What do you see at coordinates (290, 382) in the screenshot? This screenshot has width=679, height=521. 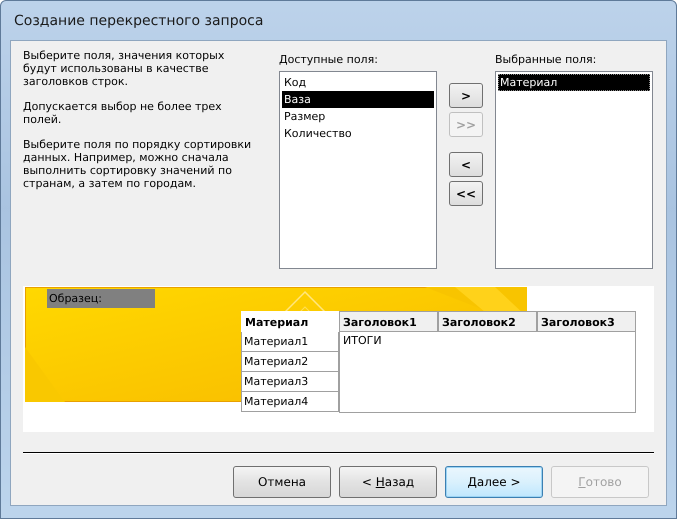 I see `table-cell: Материал3` at bounding box center [290, 382].